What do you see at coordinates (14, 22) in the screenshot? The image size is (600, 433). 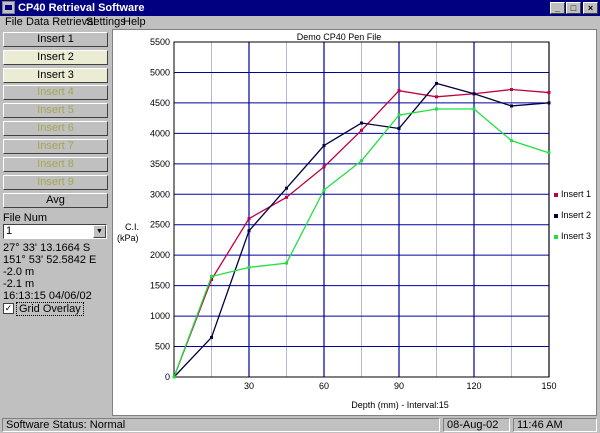 I see `menu-file: File` at bounding box center [14, 22].